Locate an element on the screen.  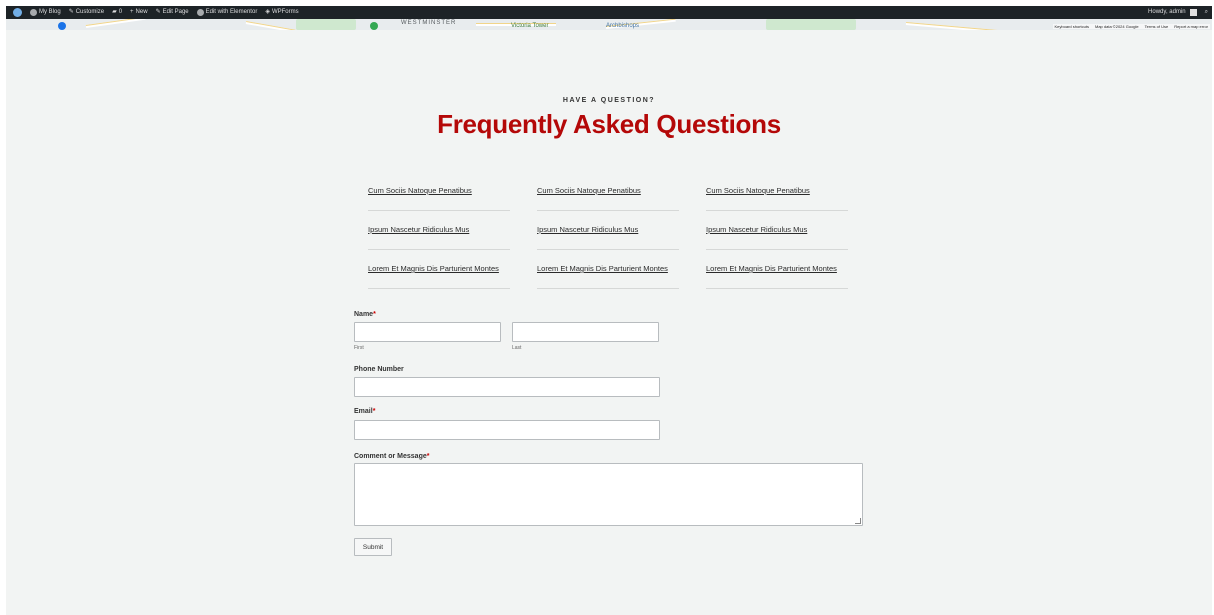
brush-icon: ✎ is located at coordinates (71, 12).